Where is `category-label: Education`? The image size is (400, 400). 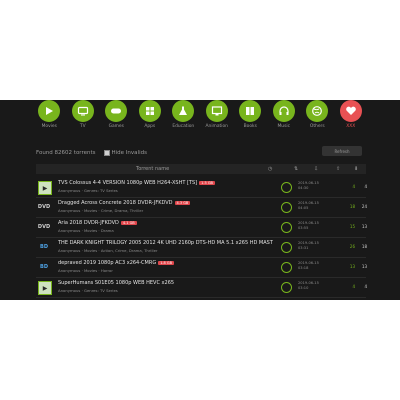
category-label: Education is located at coordinates (183, 126).